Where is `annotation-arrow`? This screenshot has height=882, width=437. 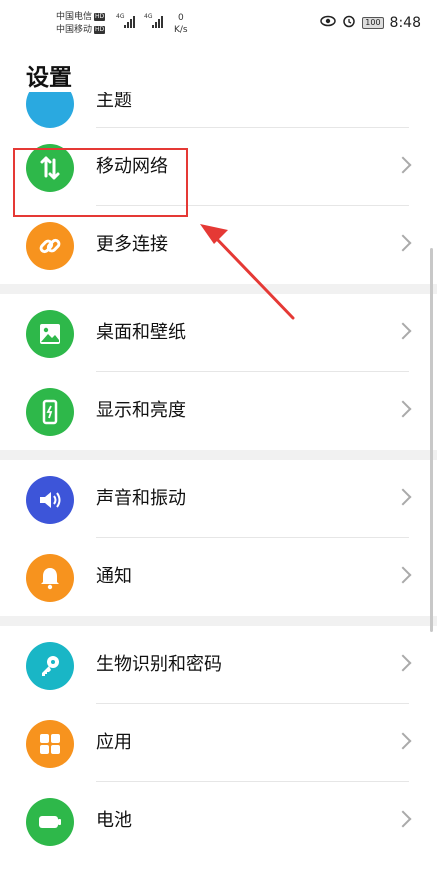 annotation-arrow is located at coordinates (247, 272).